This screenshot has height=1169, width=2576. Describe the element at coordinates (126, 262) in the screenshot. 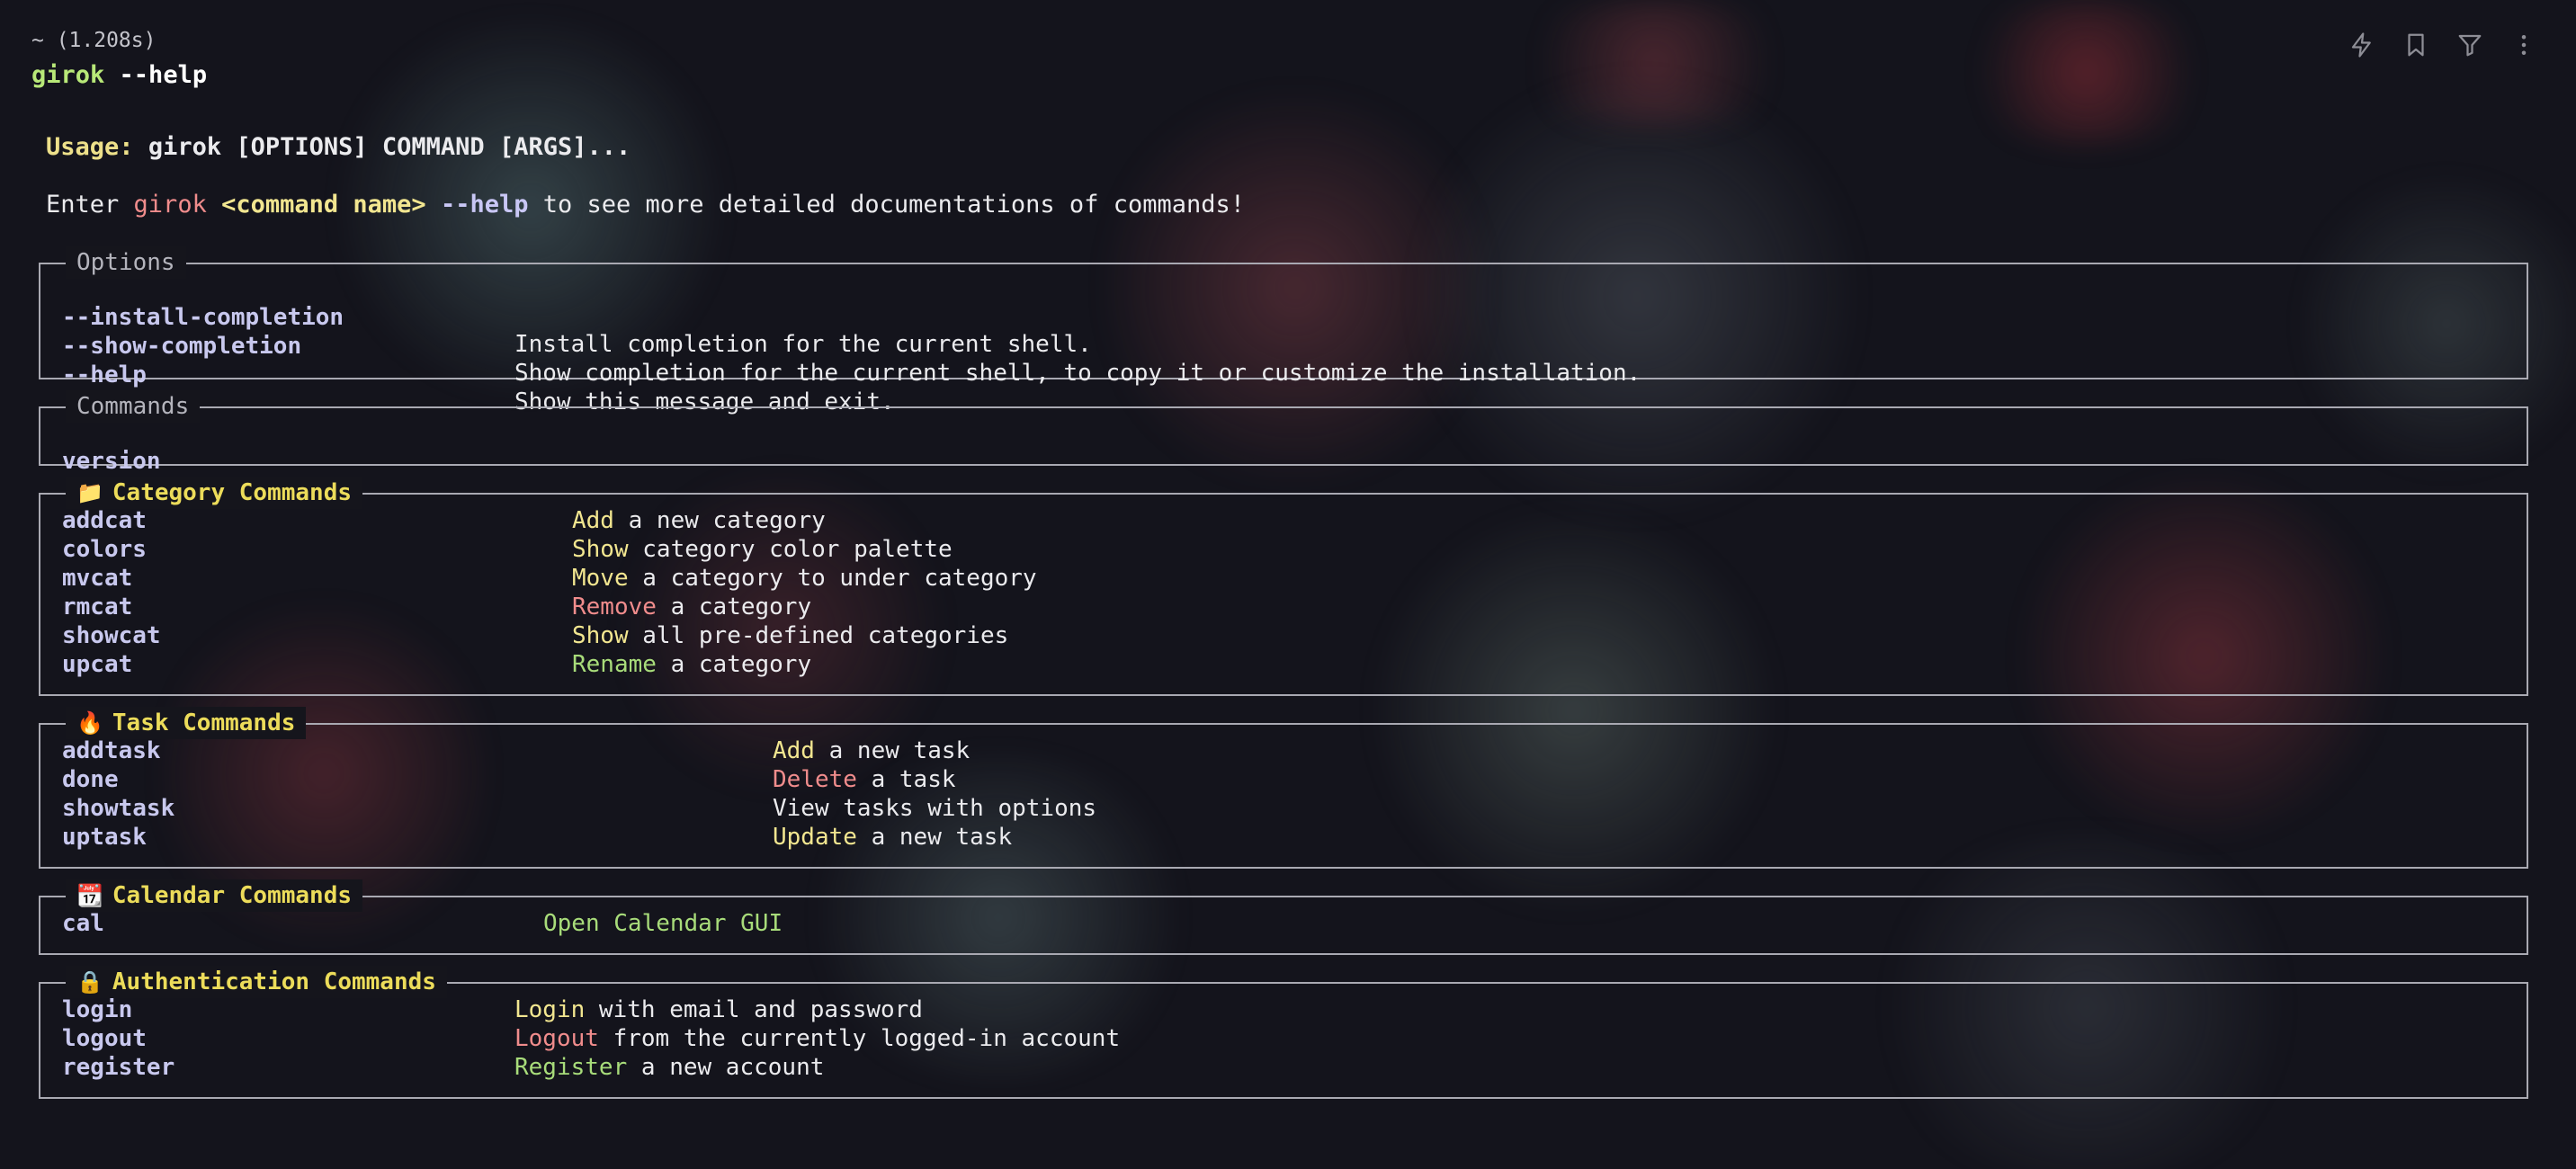

I see `options-panel-title: Options` at that location.